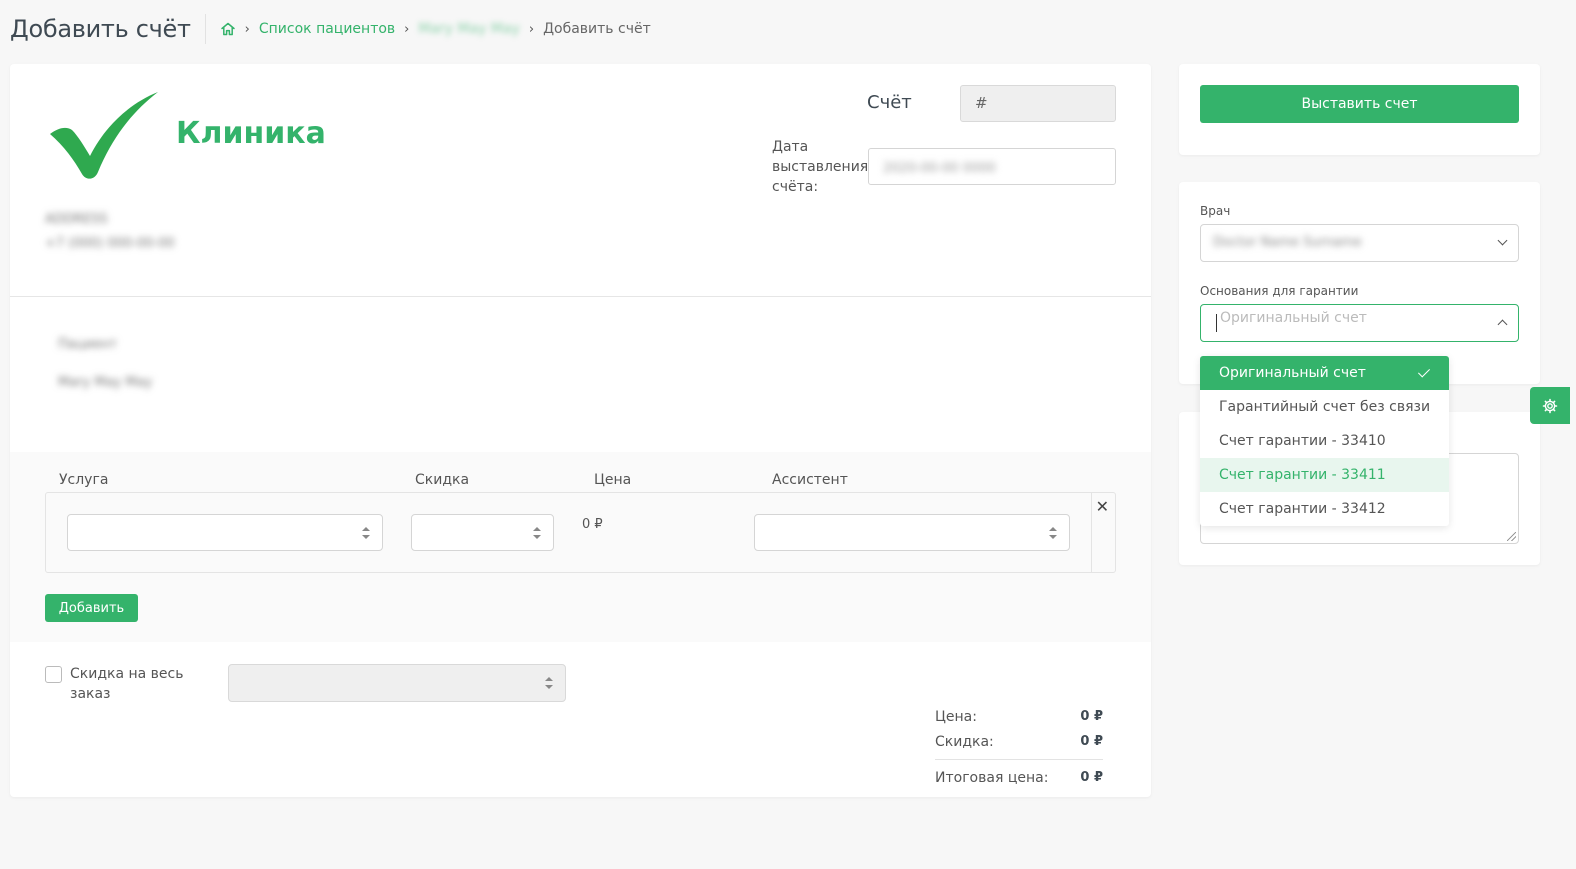 The width and height of the screenshot is (1576, 869). What do you see at coordinates (1293, 318) in the screenshot?
I see `basis-placeholder: Оригинальный счет` at bounding box center [1293, 318].